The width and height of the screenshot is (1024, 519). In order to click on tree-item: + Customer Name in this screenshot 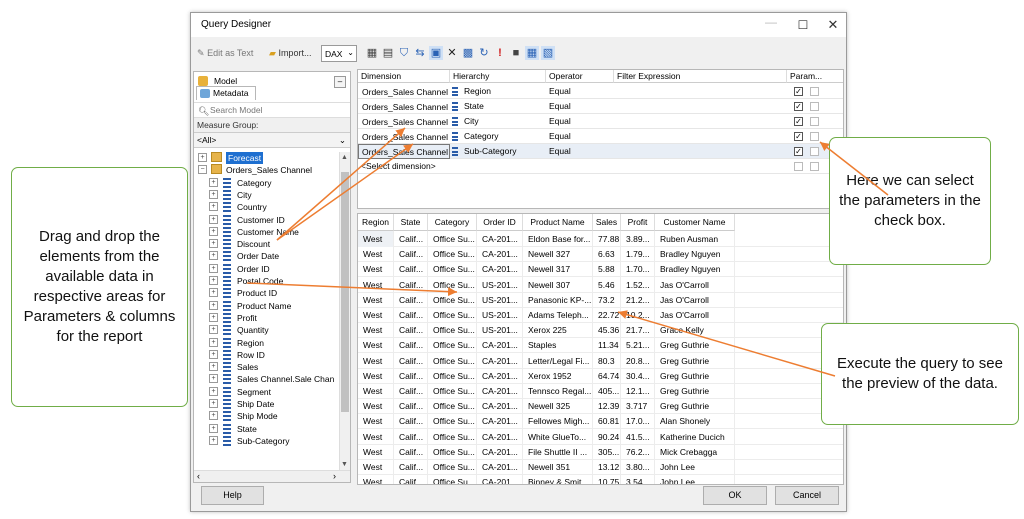, I will do `click(267, 232)`.